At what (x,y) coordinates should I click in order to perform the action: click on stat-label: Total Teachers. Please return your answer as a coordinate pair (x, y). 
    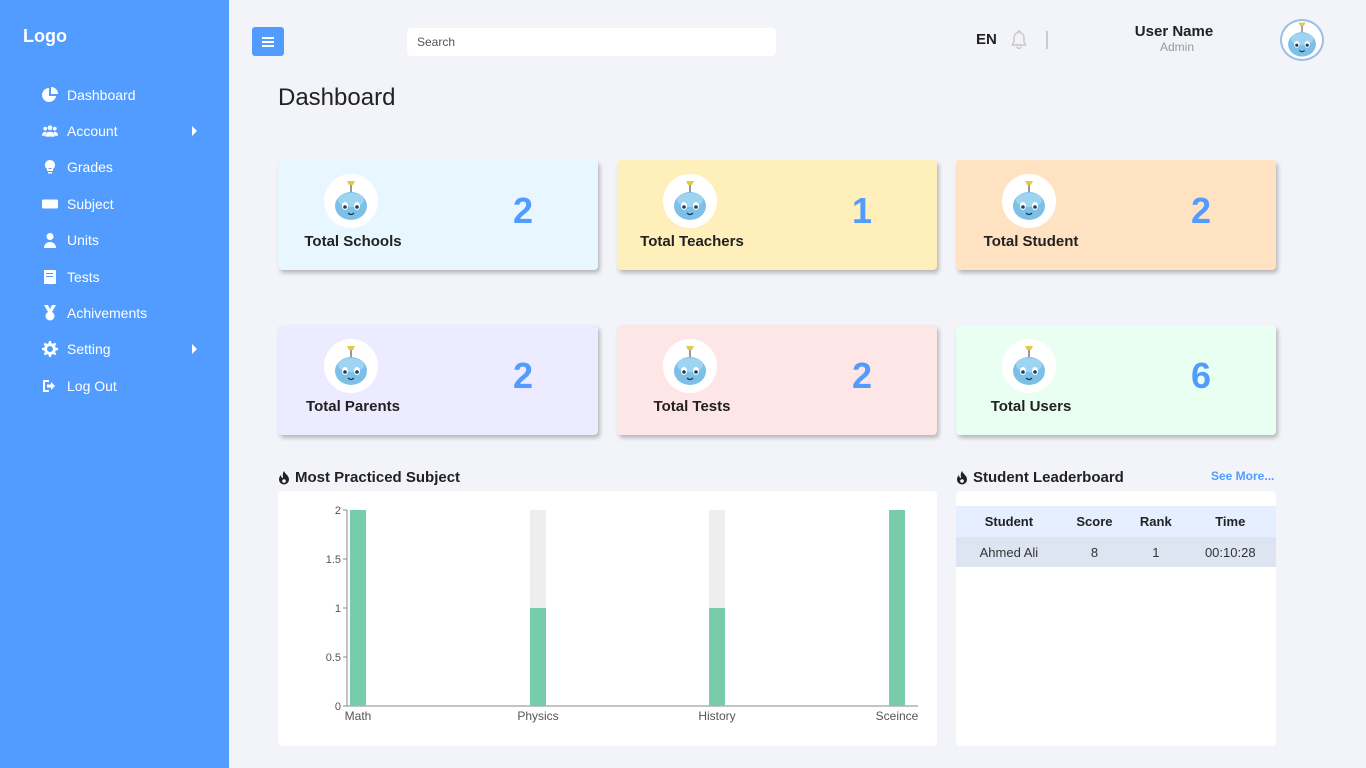
    Looking at the image, I should click on (692, 241).